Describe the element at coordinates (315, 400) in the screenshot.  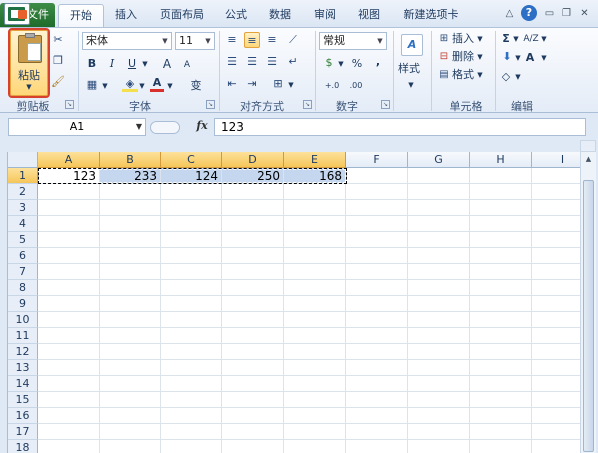
I see `cell-e15` at that location.